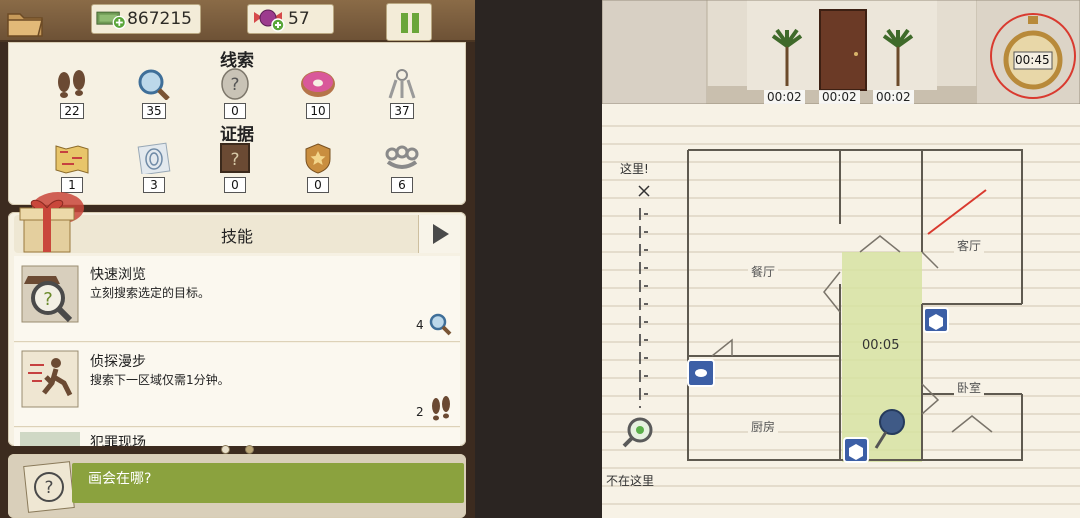 The height and width of the screenshot is (518, 1080). I want to click on evidence-map: 1, so click(72, 167).